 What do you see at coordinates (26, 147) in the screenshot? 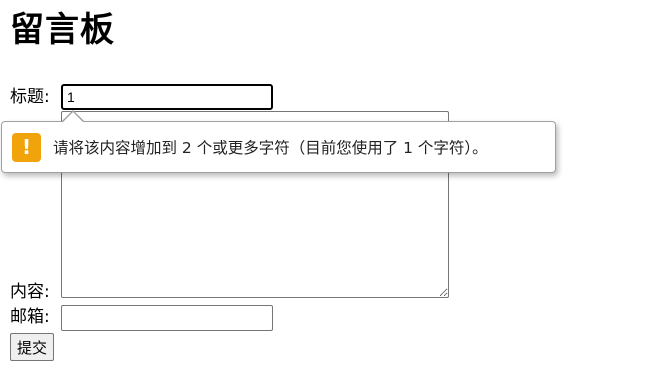
I see `warning-icon: !` at bounding box center [26, 147].